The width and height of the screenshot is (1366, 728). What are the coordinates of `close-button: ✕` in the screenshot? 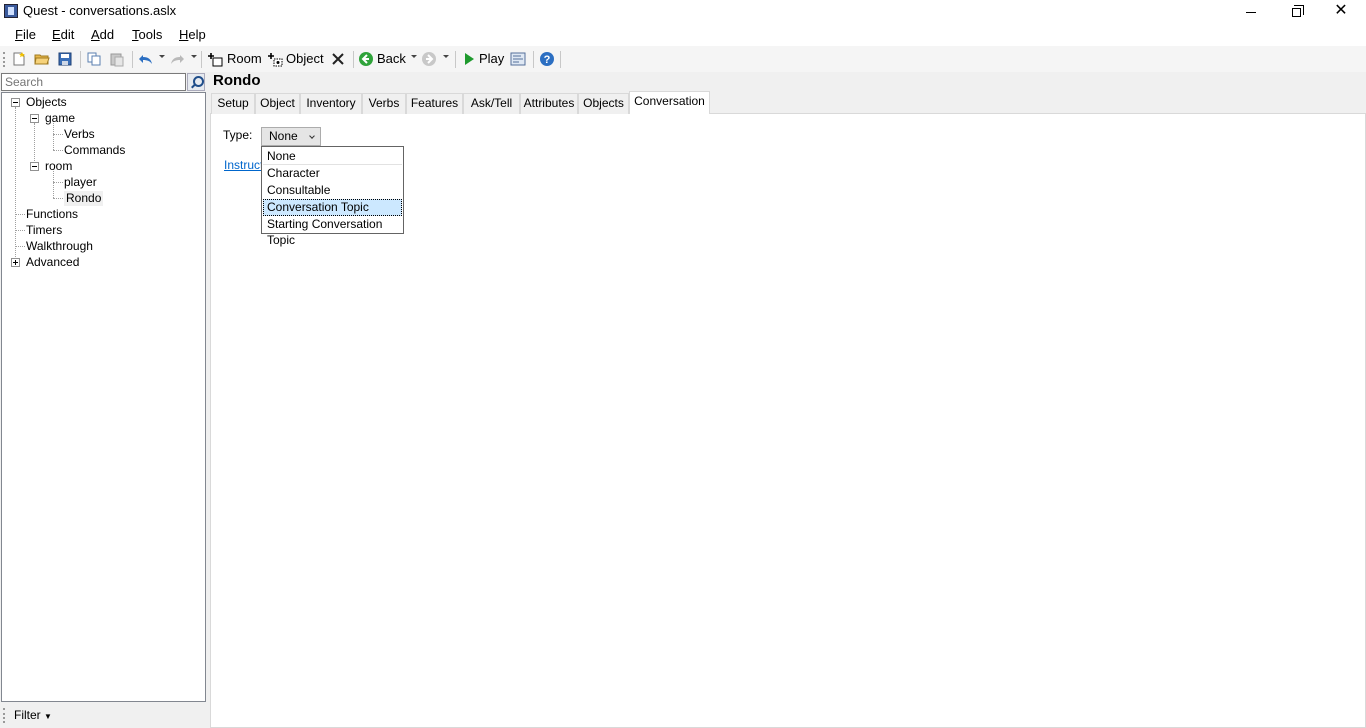 It's located at (1341, 11).